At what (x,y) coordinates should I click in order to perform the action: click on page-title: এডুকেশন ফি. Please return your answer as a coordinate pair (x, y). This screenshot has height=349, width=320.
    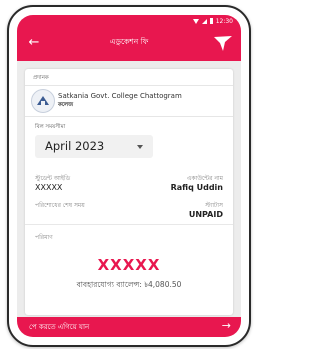
    Looking at the image, I should click on (129, 41).